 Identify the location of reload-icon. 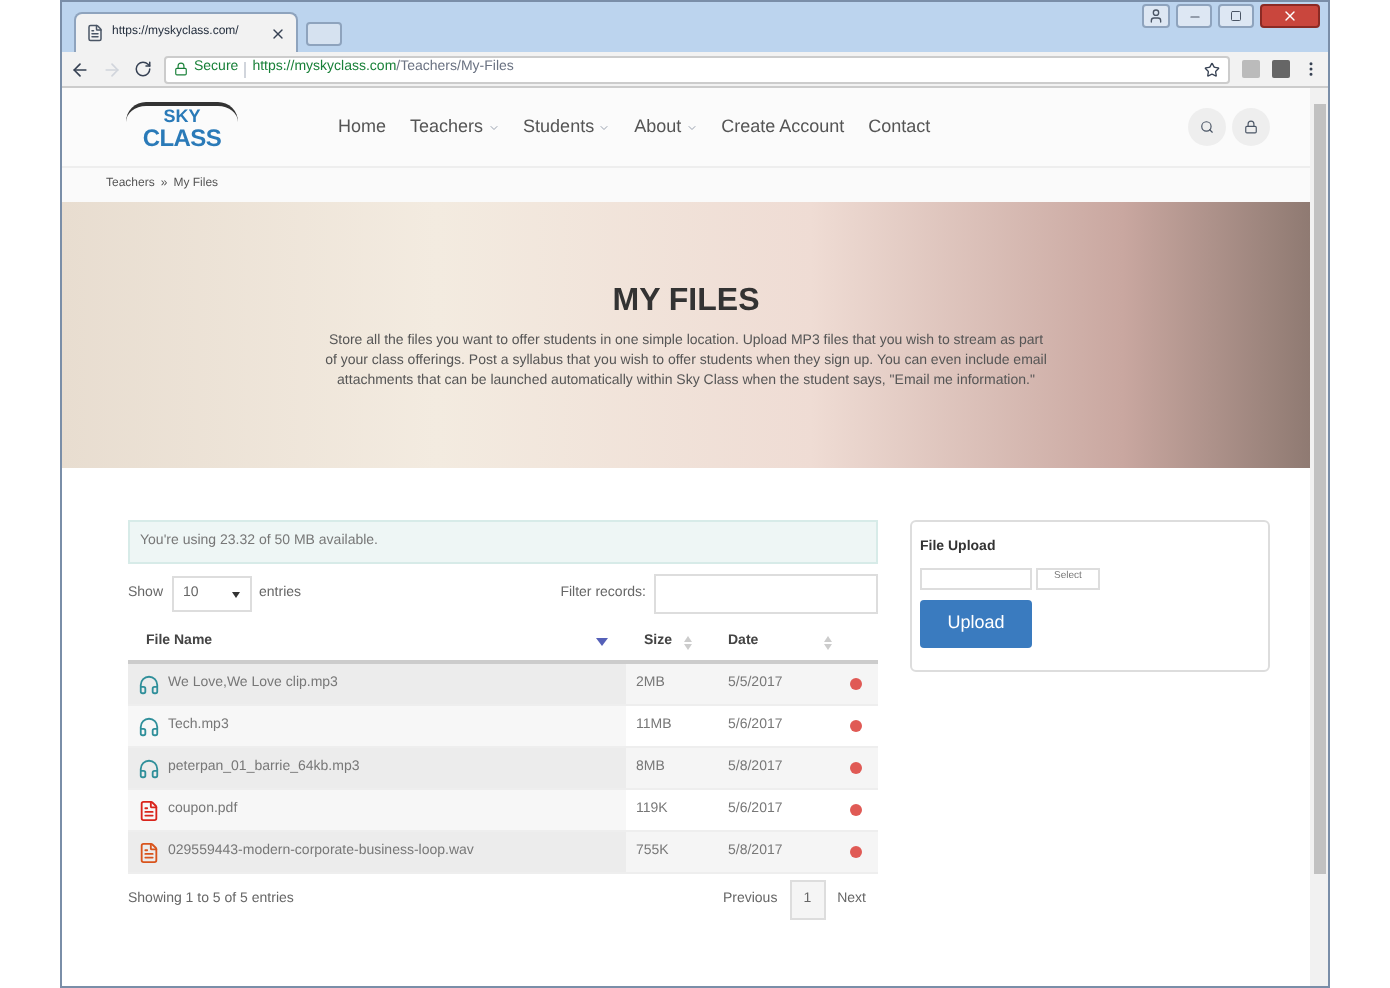
(143, 69).